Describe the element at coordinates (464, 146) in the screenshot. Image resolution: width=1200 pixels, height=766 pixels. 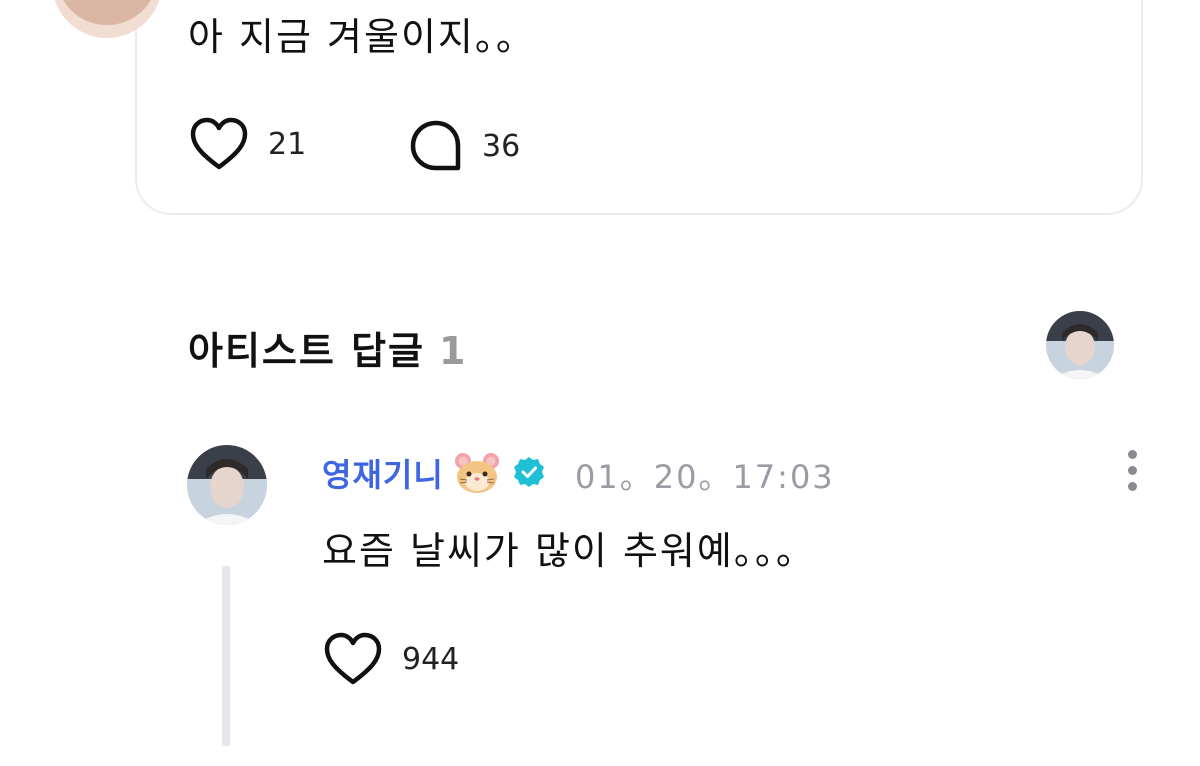
I see `post-comment-button: 36` at that location.